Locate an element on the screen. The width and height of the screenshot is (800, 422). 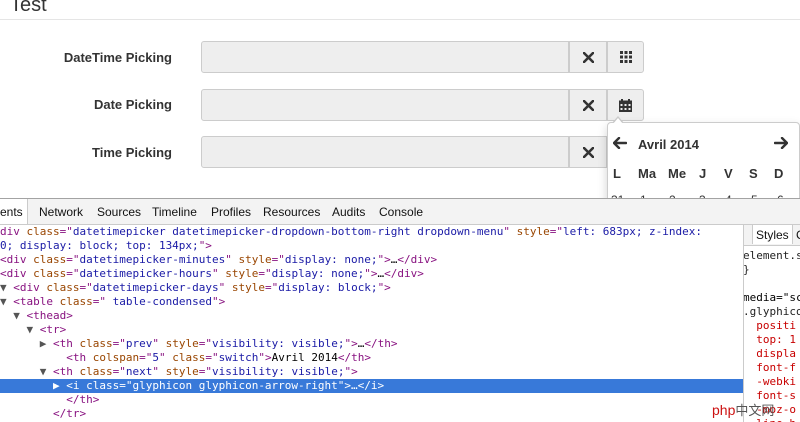
tab-styles: Styles is located at coordinates (772, 234).